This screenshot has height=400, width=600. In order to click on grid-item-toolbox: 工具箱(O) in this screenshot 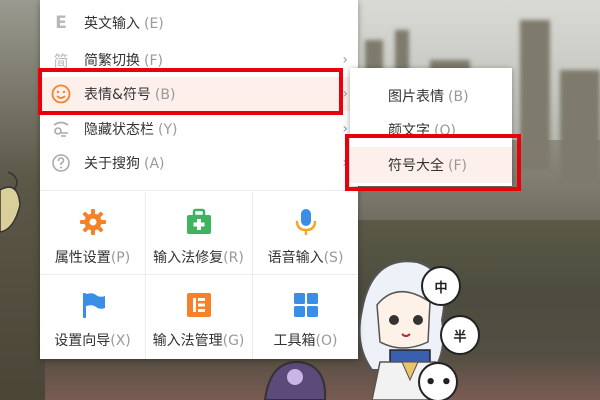, I will do `click(305, 316)`.